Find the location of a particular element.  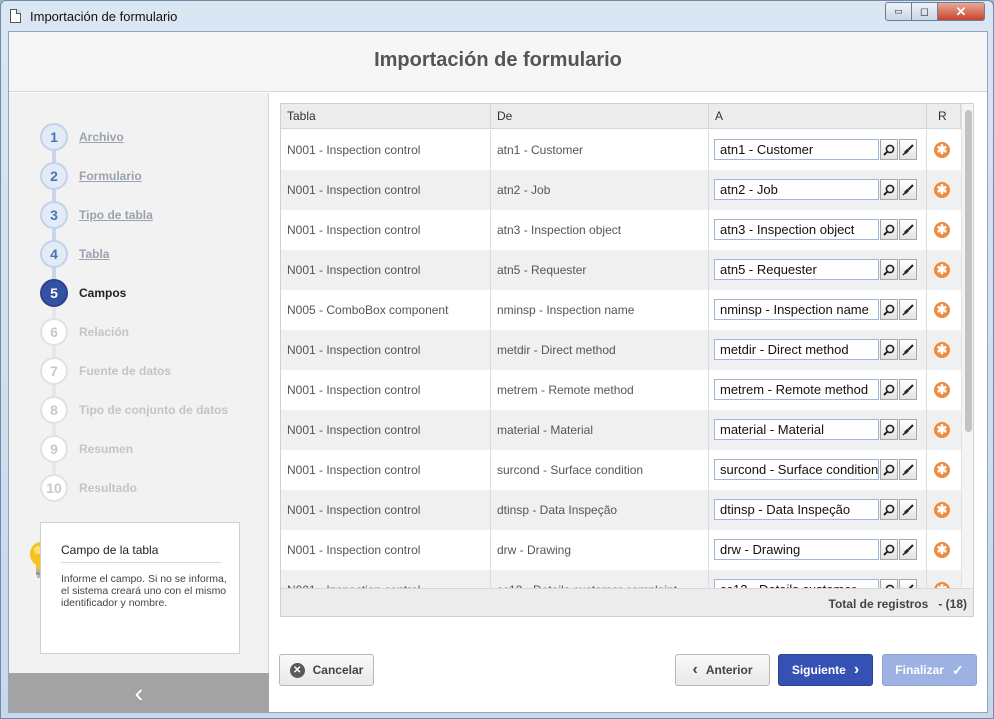

wizard-step-1: 1 Archivo is located at coordinates (139, 136).